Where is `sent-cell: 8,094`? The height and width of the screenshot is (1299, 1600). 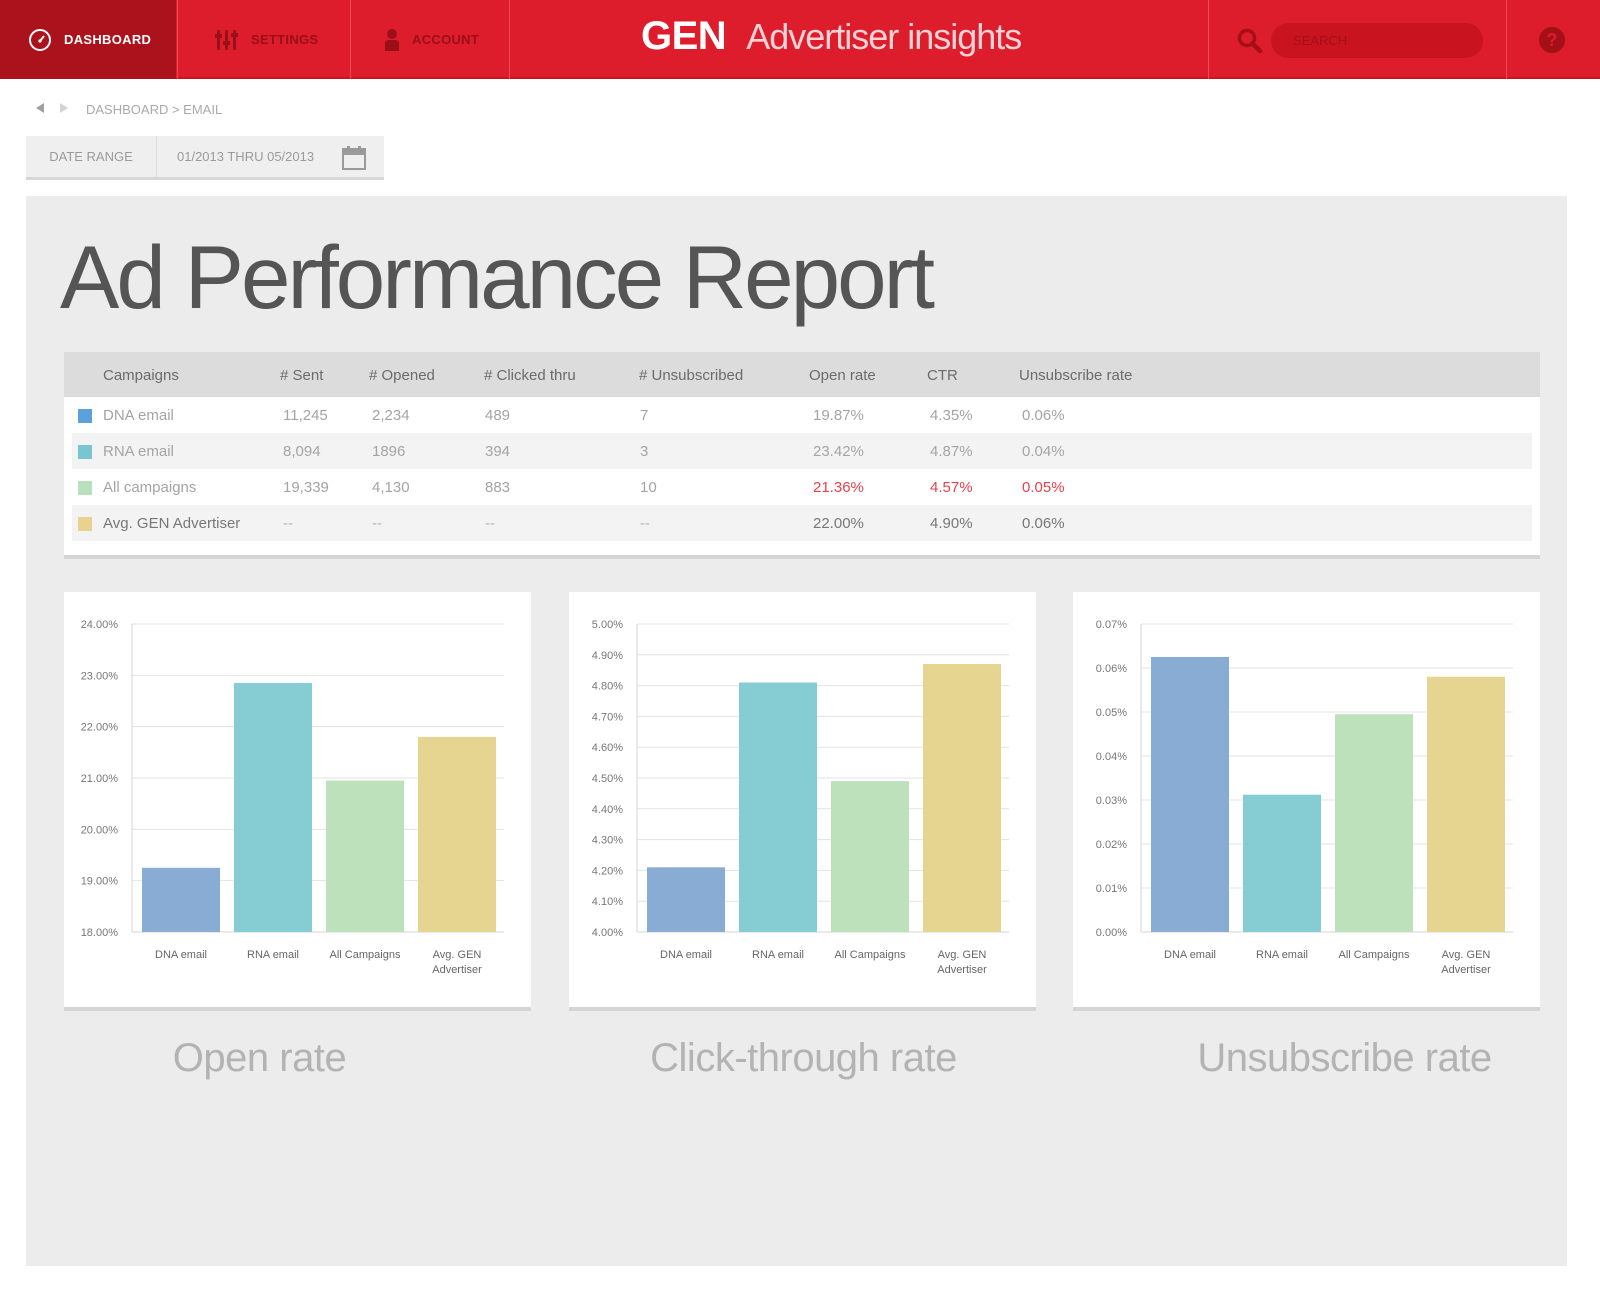 sent-cell: 8,094 is located at coordinates (302, 451).